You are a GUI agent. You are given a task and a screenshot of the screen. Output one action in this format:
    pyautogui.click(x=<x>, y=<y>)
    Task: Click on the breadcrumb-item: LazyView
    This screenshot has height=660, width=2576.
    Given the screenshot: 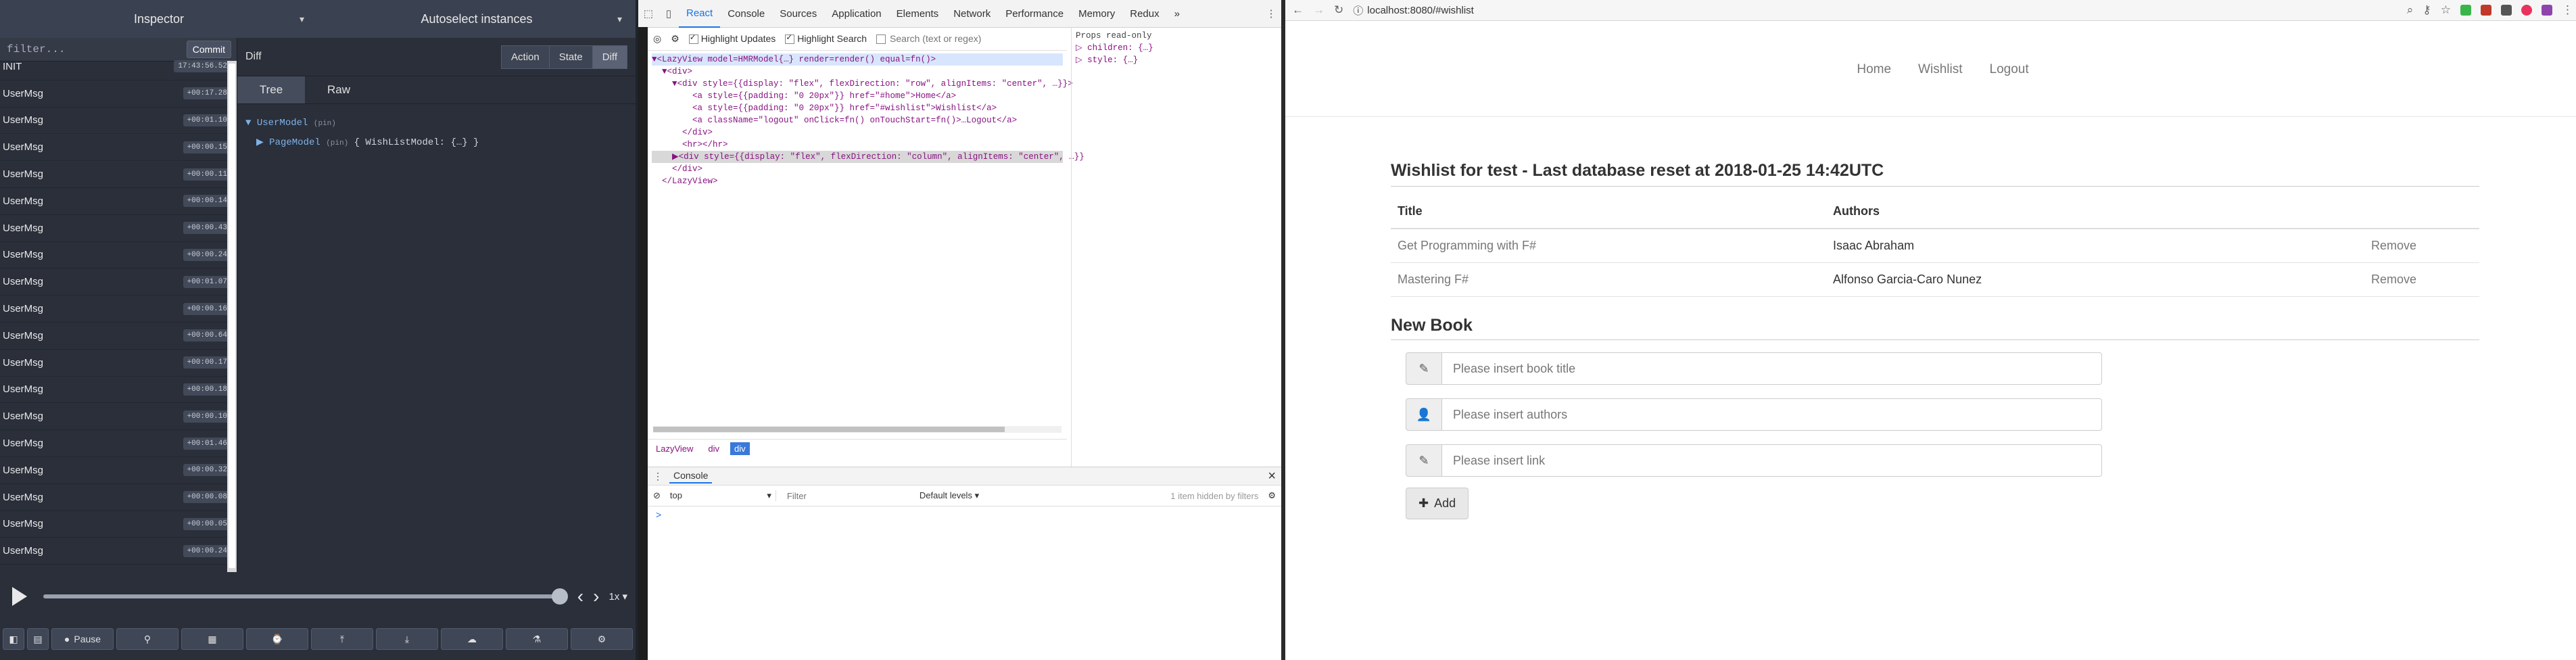 What is the action you would take?
    pyautogui.click(x=674, y=448)
    